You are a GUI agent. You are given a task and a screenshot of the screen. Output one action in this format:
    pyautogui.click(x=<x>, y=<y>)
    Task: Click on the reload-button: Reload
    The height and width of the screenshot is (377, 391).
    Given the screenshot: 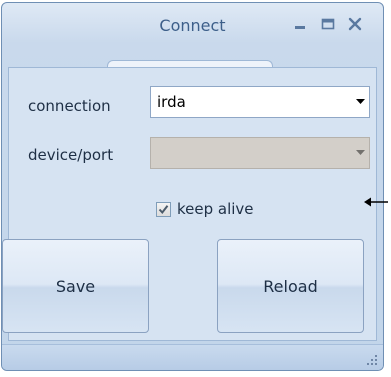 What is the action you would take?
    pyautogui.click(x=290, y=286)
    